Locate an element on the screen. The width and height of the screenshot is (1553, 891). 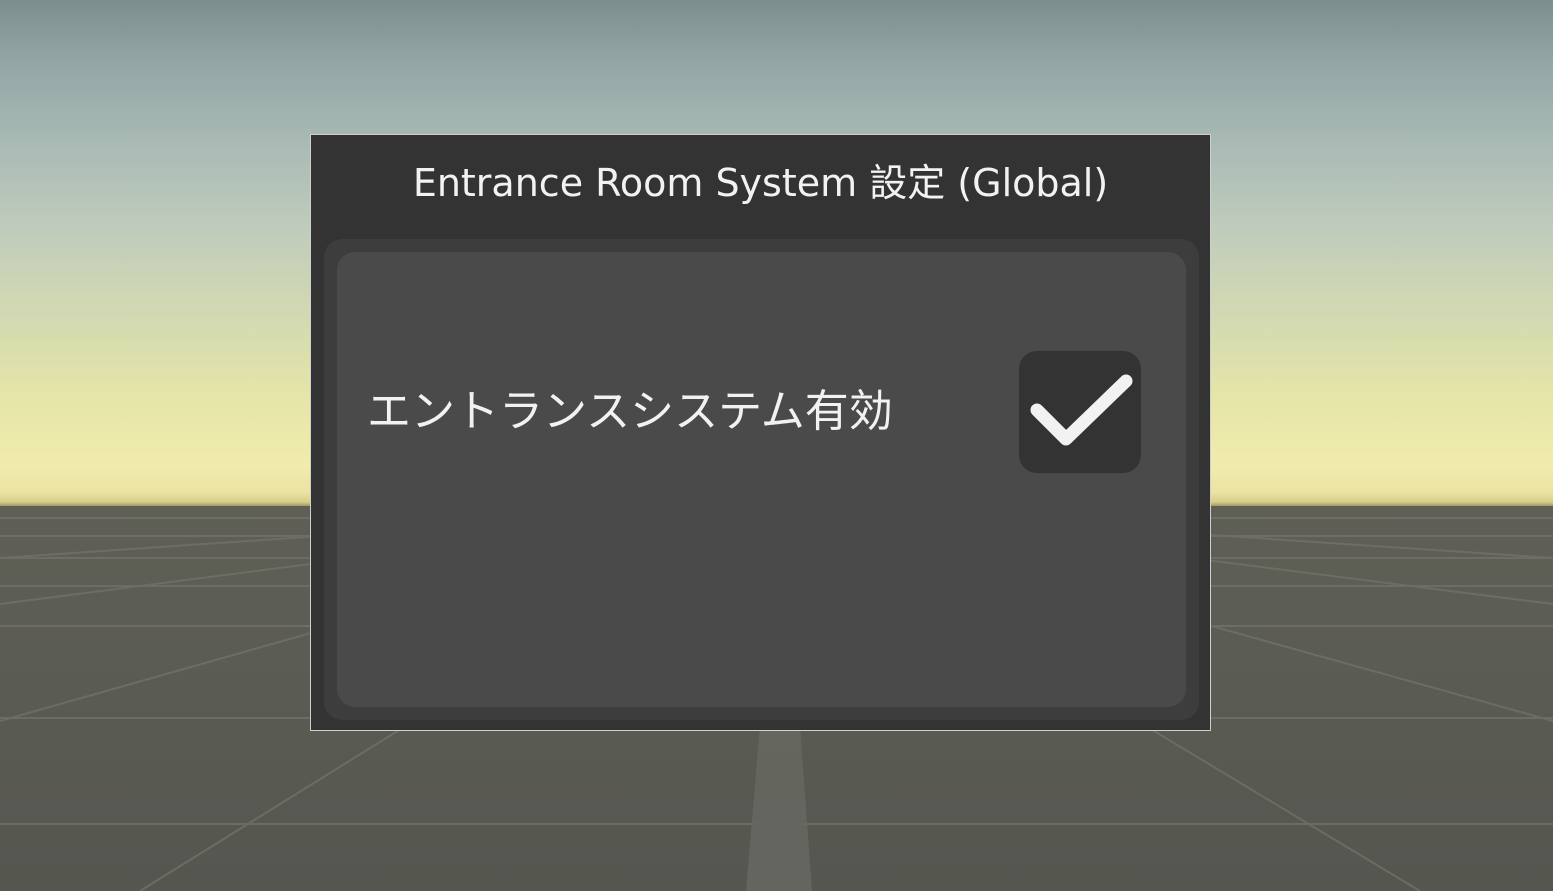
entrance-system-enabled-label: エントランスシステム有効 is located at coordinates (630, 411).